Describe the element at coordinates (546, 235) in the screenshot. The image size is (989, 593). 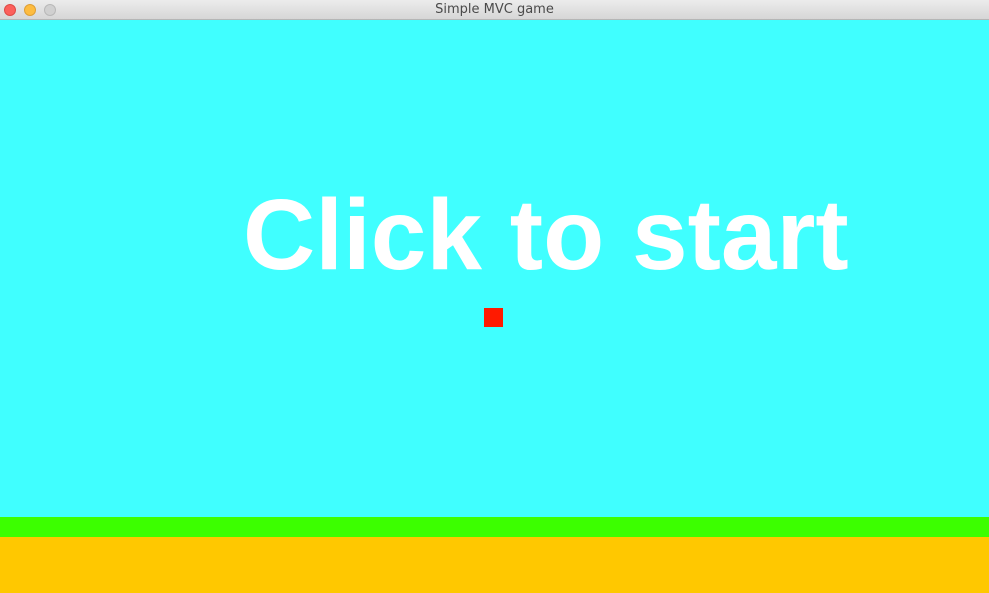
I see `start-message: Click to start` at that location.